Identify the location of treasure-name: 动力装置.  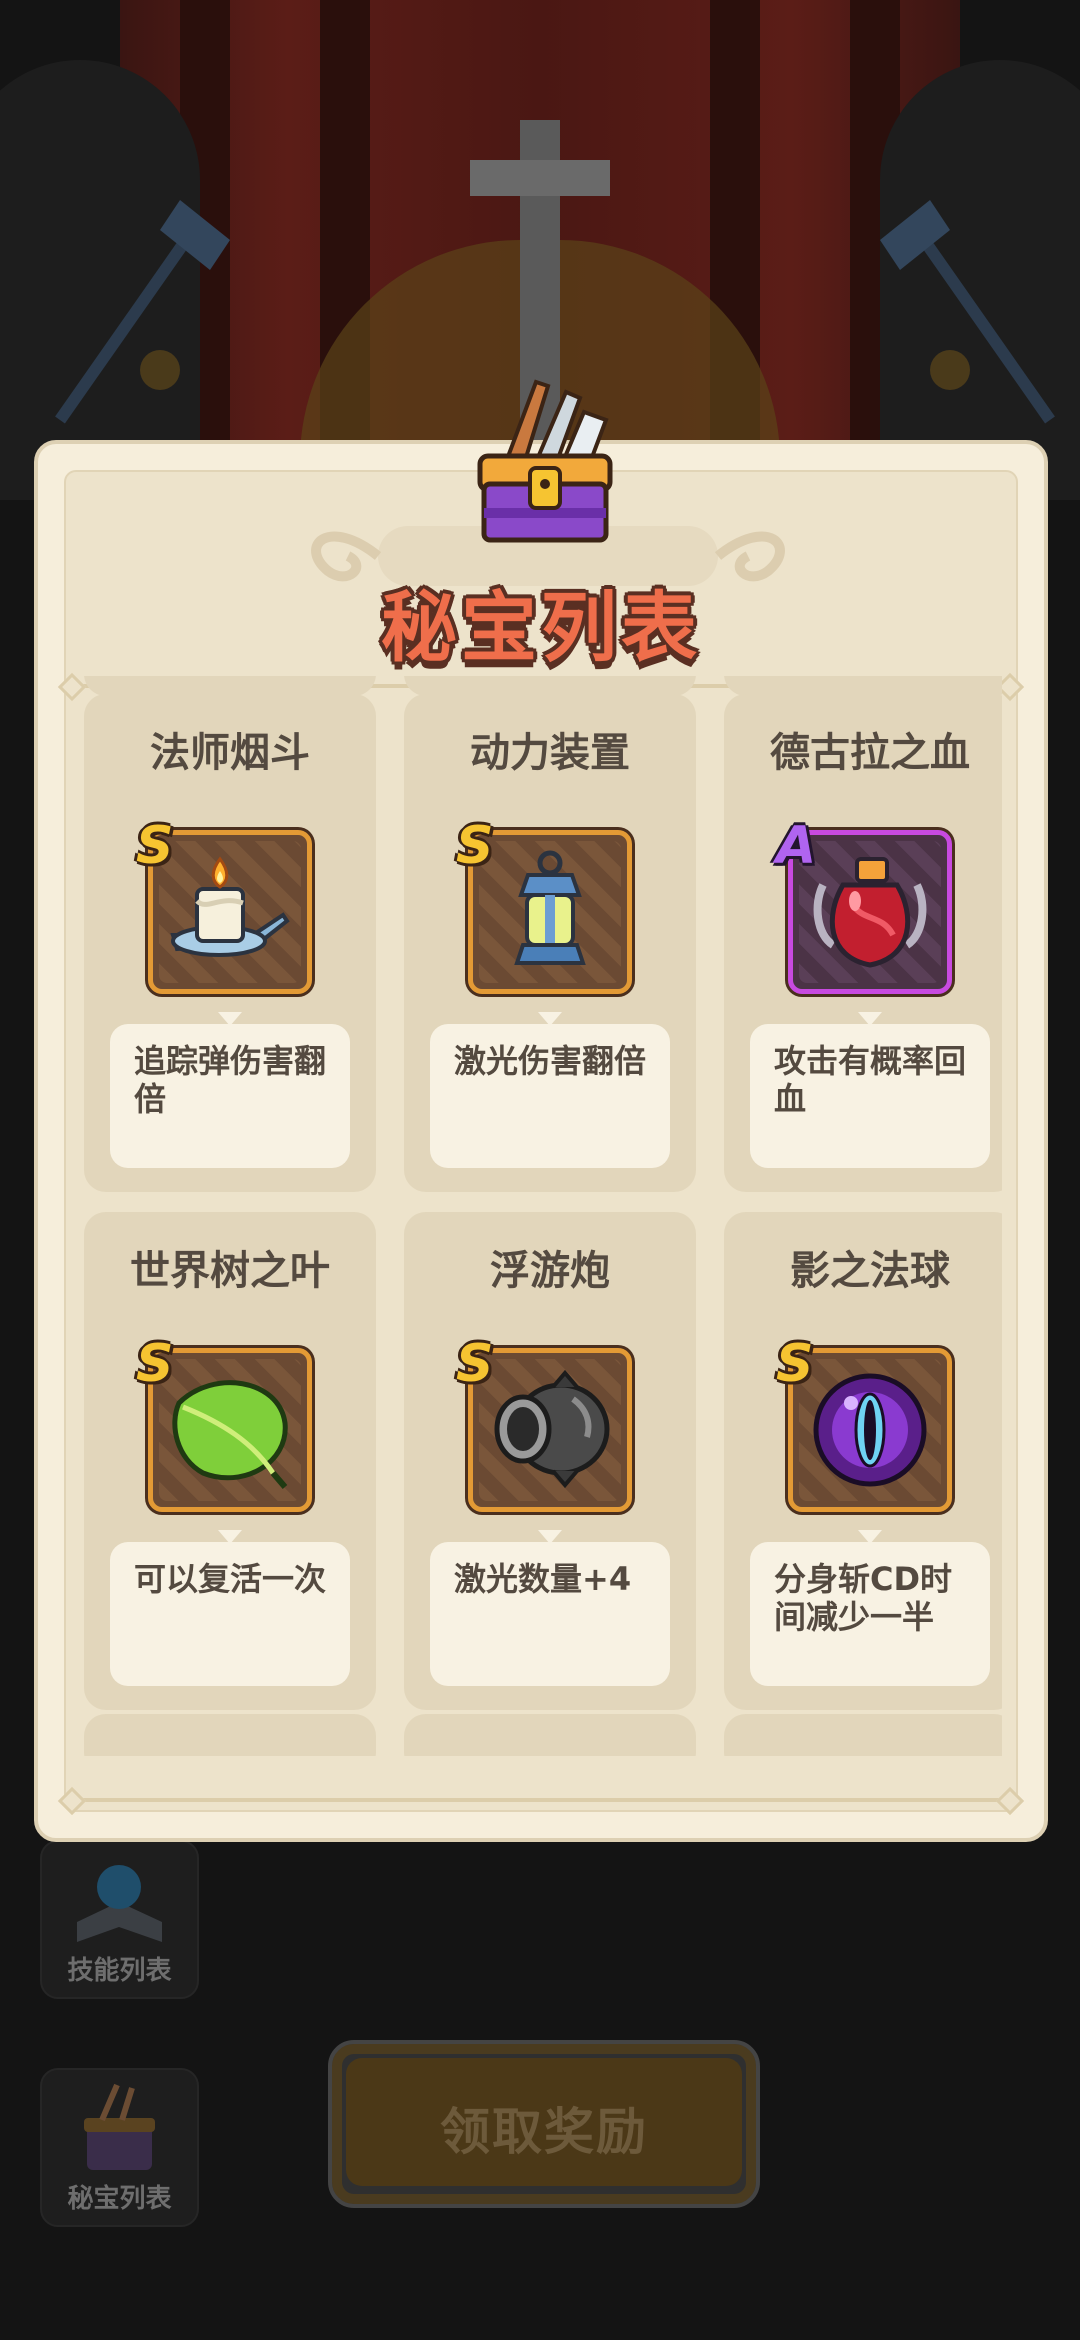
(550, 753).